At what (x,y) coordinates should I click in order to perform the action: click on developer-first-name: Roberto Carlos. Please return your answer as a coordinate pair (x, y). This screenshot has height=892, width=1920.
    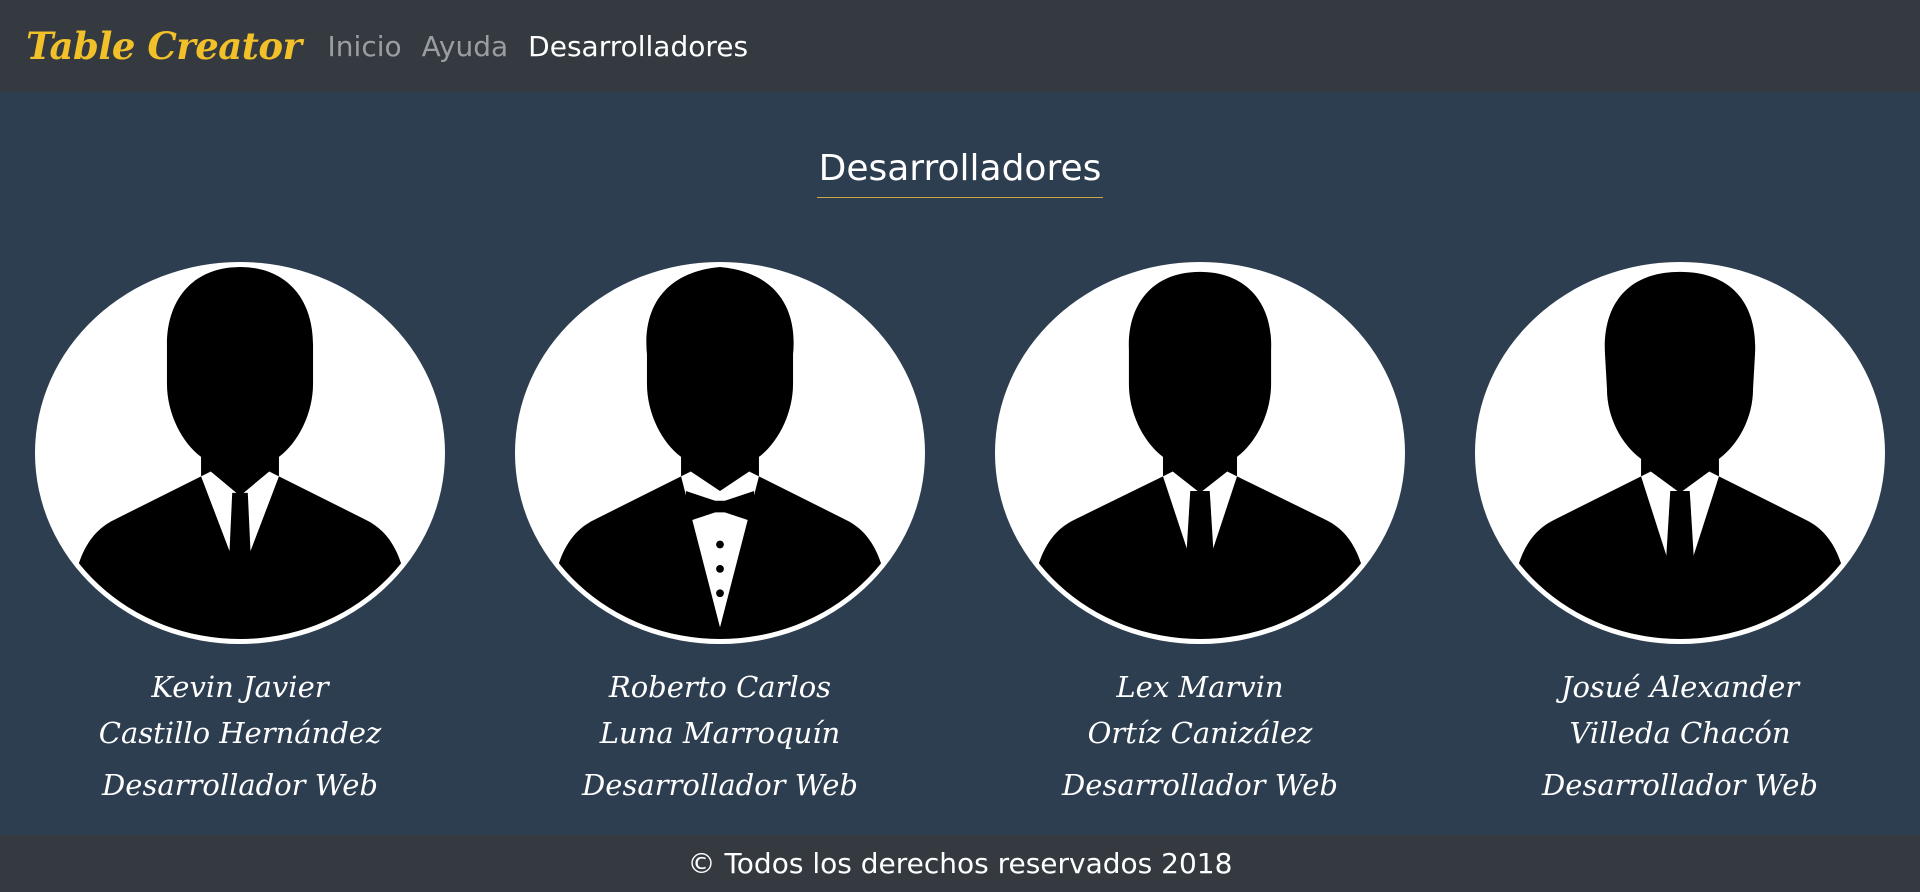
    Looking at the image, I should click on (720, 687).